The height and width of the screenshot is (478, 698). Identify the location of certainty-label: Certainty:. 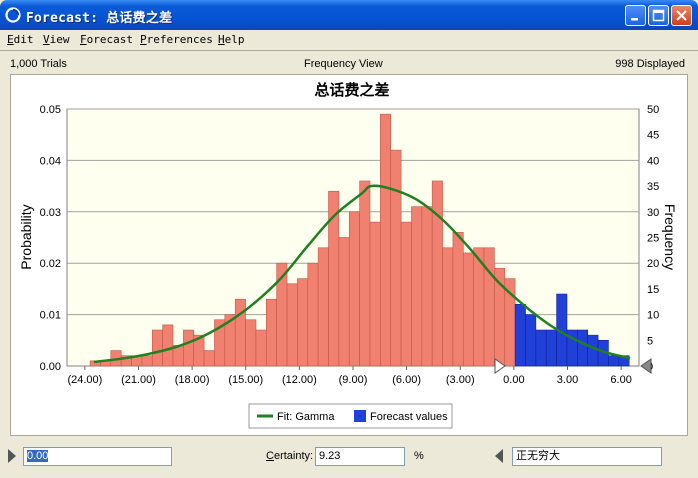
(290, 456).